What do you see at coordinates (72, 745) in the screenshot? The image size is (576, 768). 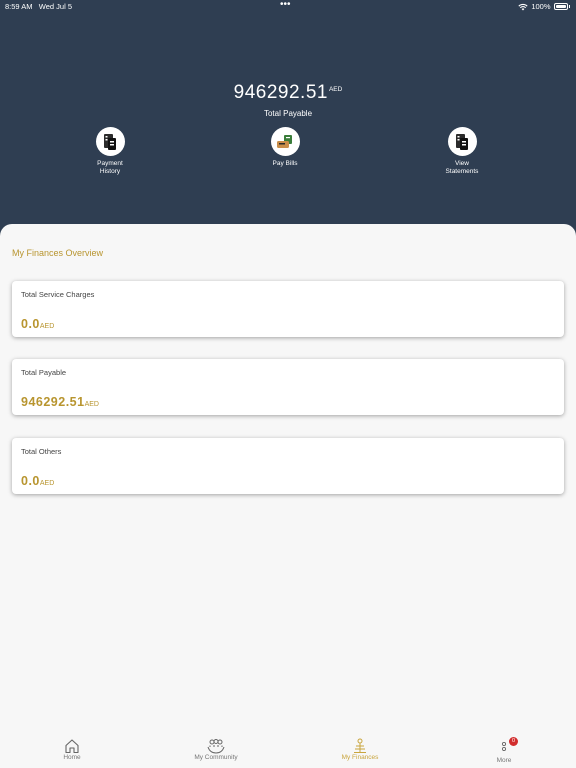 I see `home-icon` at bounding box center [72, 745].